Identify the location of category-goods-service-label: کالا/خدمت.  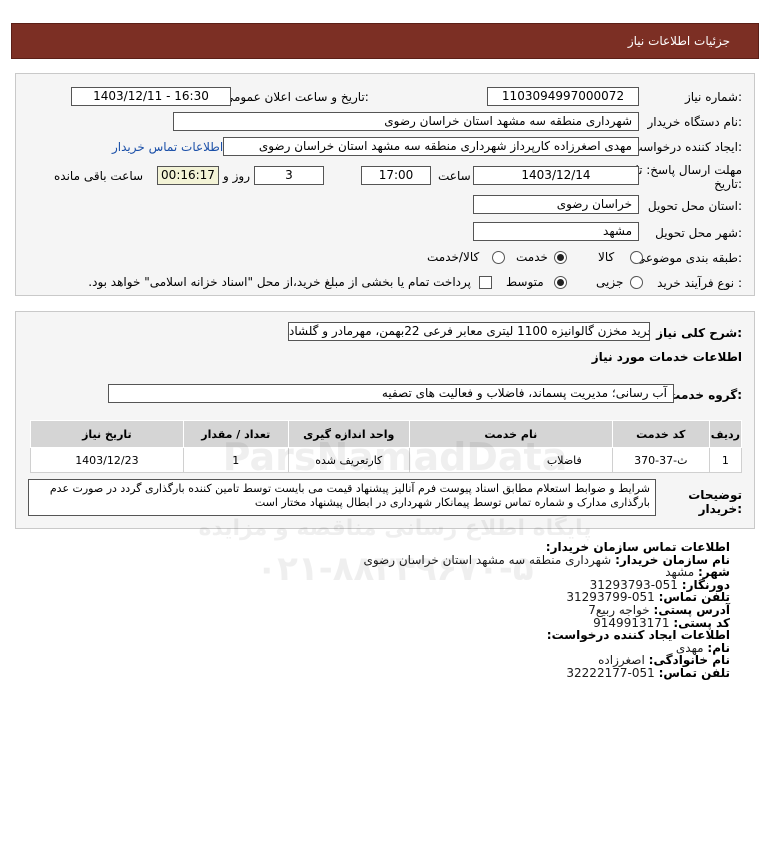
(453, 257).